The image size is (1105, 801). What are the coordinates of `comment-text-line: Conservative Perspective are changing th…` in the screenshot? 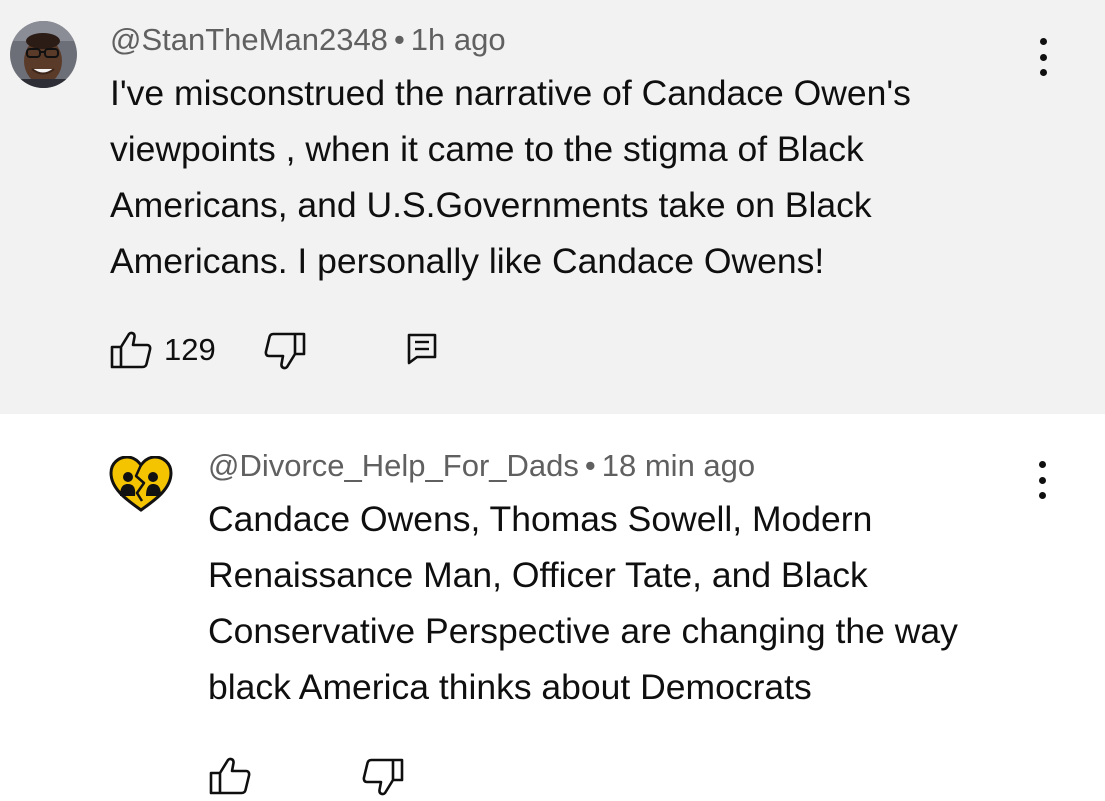 It's located at (583, 631).